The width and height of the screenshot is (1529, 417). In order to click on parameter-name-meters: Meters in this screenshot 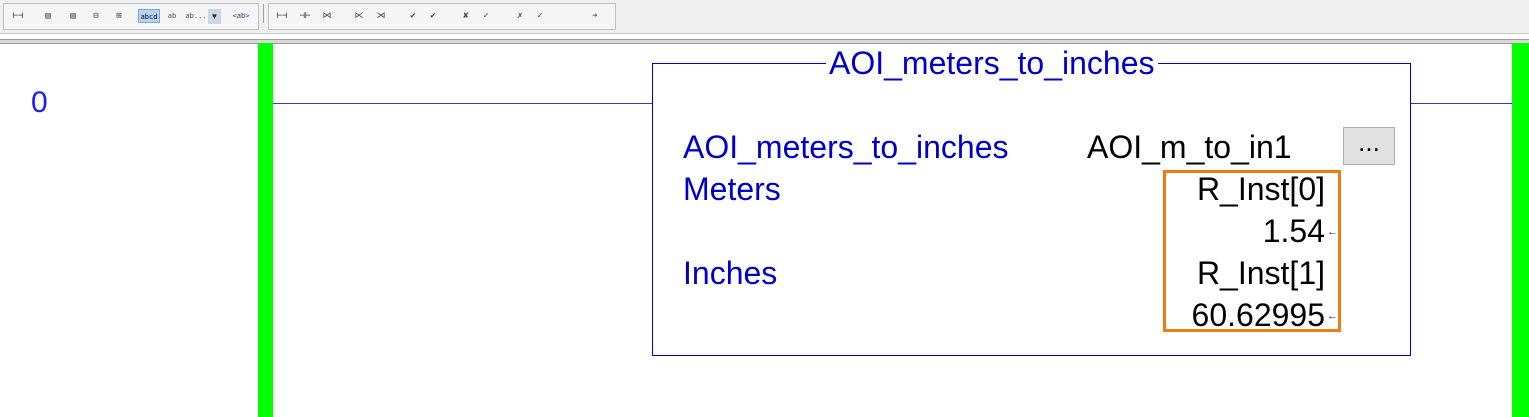, I will do `click(732, 189)`.